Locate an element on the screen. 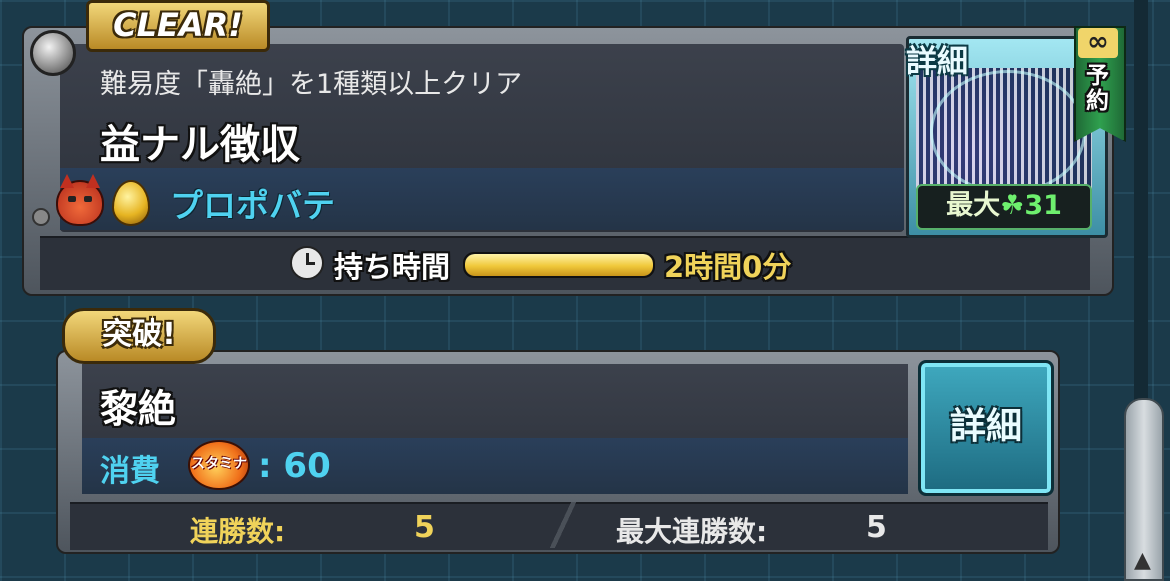  max-label: 最大 is located at coordinates (973, 205).